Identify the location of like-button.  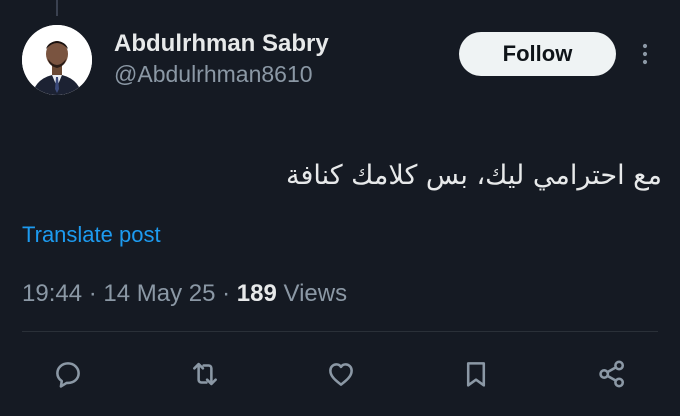
(341, 374).